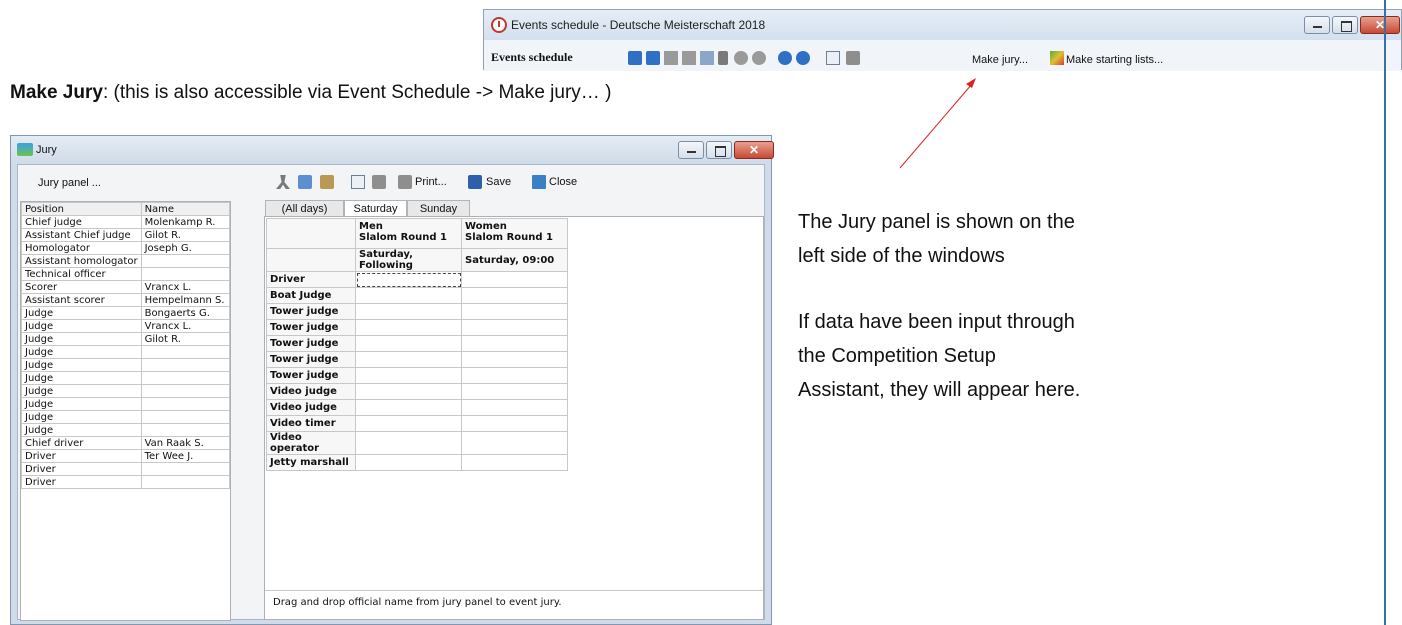 Image resolution: width=1402 pixels, height=625 pixels. I want to click on tab-all-days: (All days), so click(304, 208).